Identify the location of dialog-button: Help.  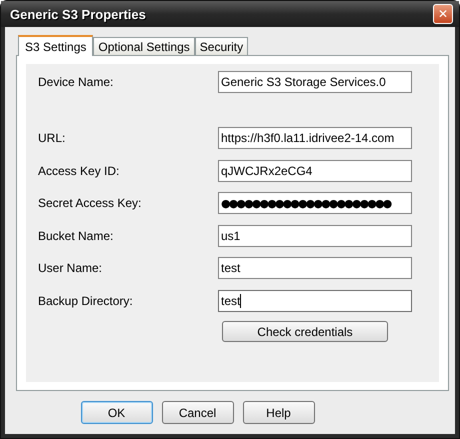
(278, 412).